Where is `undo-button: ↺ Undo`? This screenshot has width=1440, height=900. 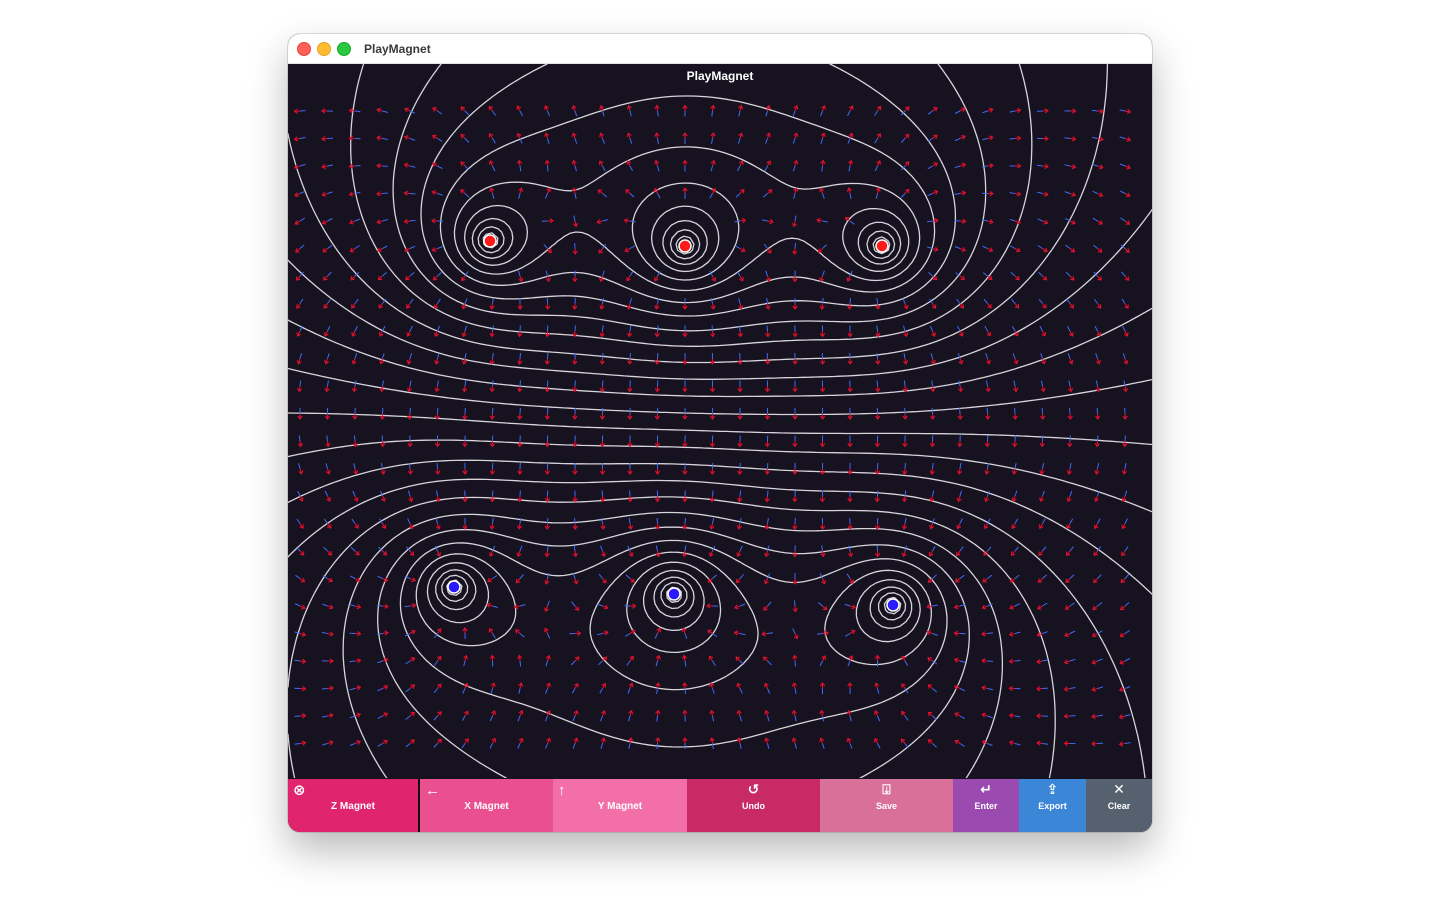 undo-button: ↺ Undo is located at coordinates (753, 805).